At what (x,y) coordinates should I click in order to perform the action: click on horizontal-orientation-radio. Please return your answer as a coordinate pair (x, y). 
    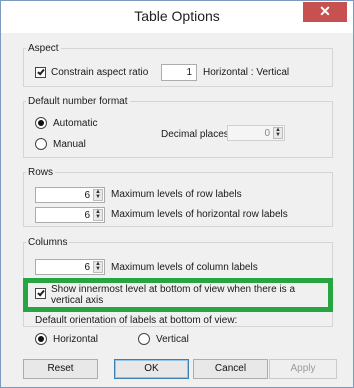
    Looking at the image, I should click on (41, 339).